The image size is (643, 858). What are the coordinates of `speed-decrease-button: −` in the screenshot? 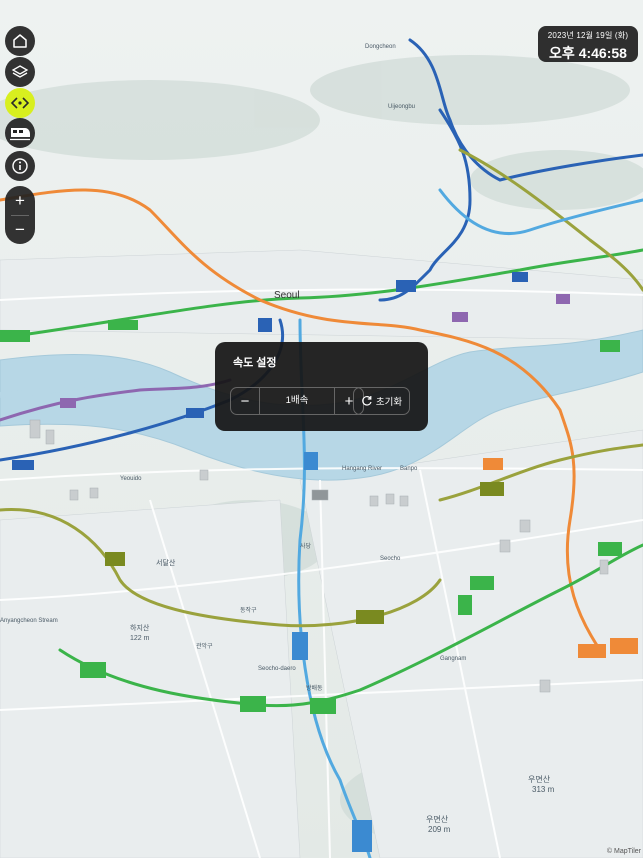 It's located at (245, 401).